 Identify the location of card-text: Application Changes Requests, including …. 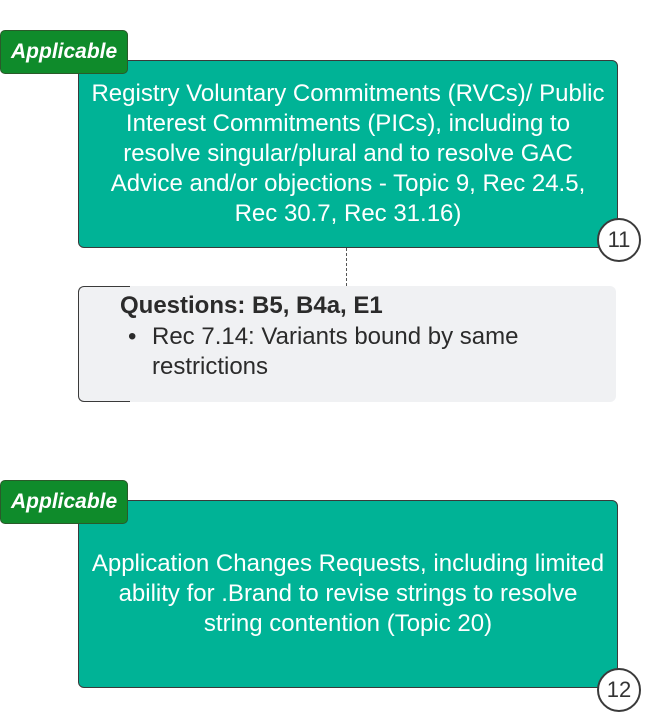
(348, 593).